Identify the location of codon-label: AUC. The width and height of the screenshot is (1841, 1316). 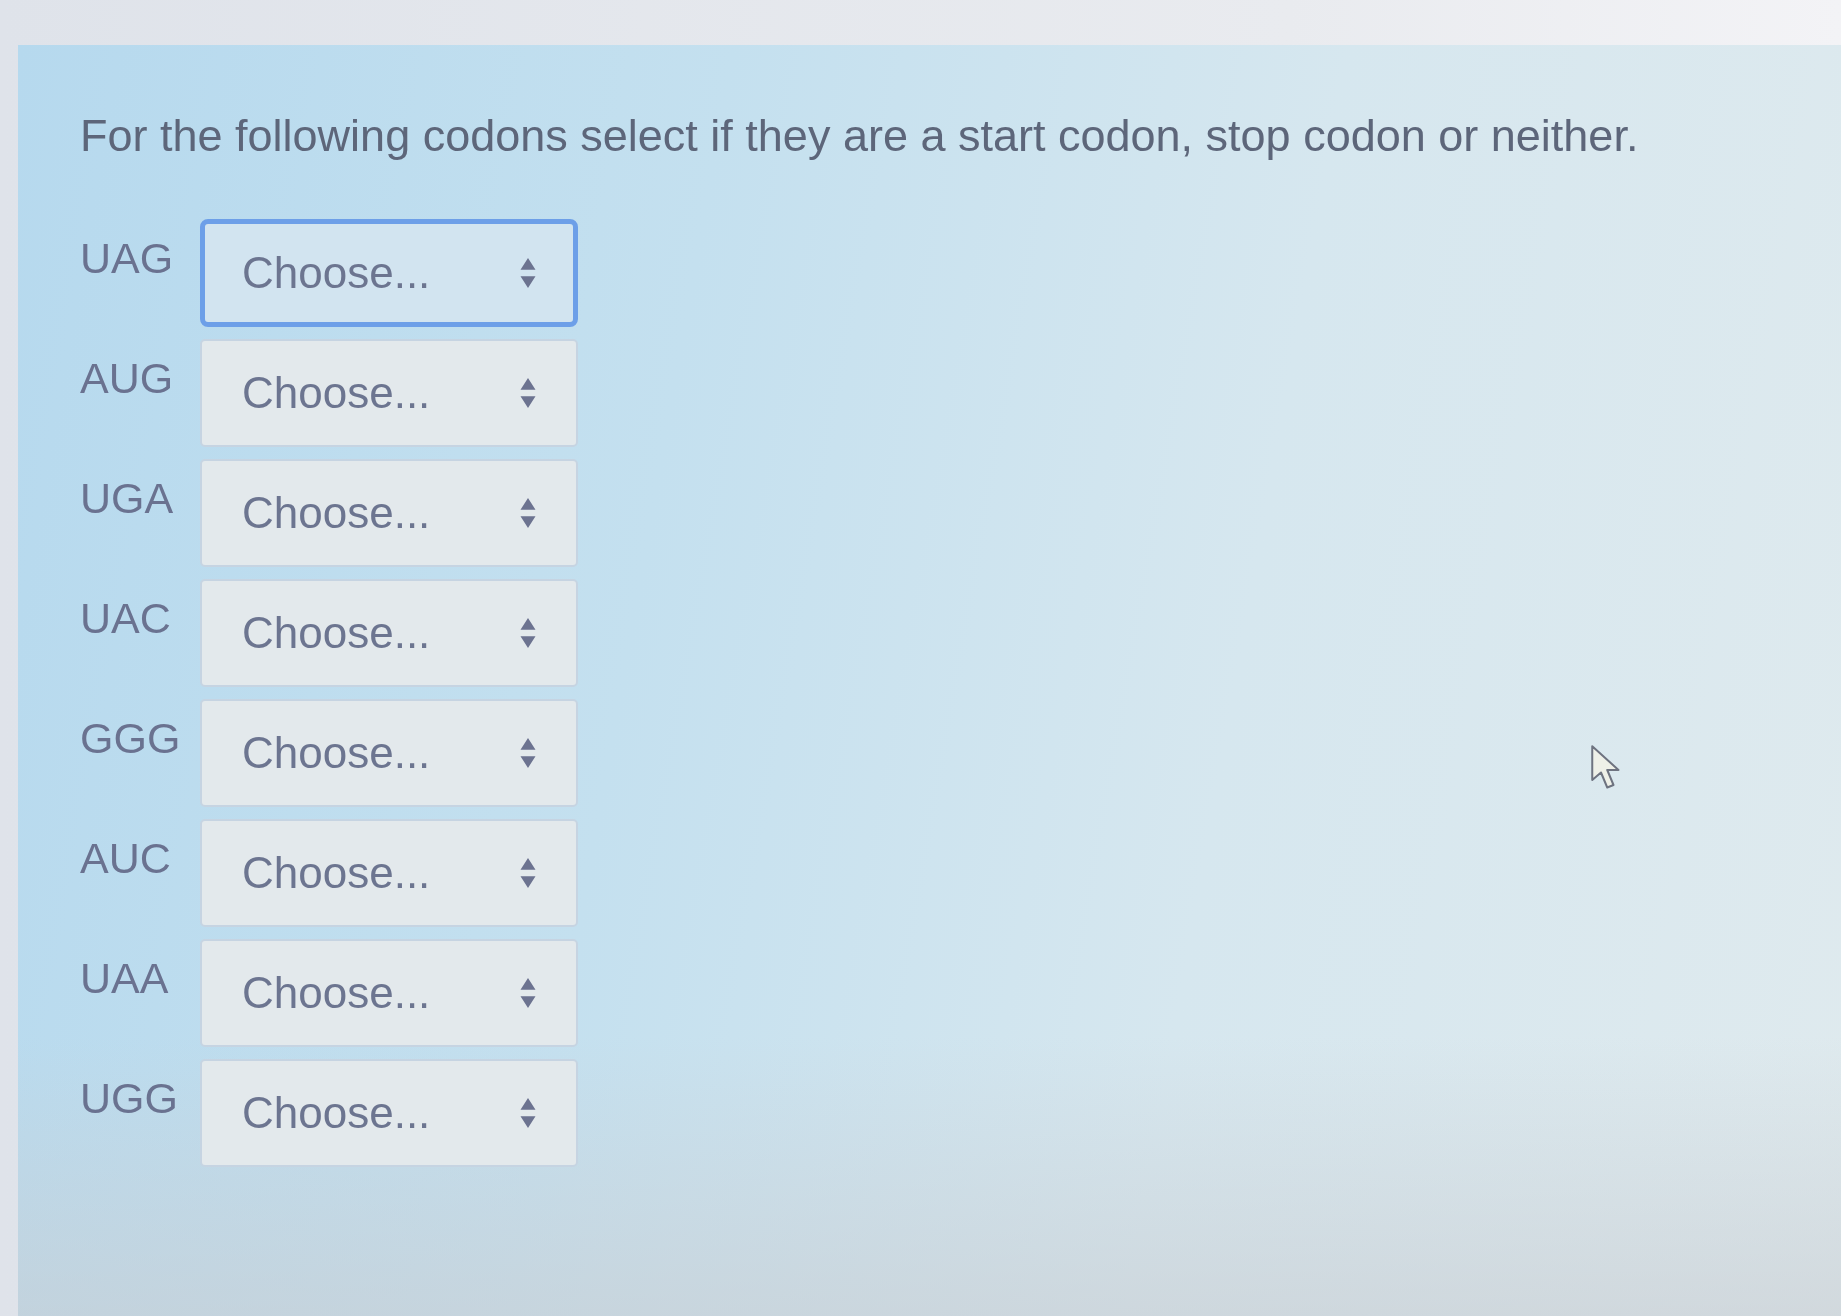
(126, 858).